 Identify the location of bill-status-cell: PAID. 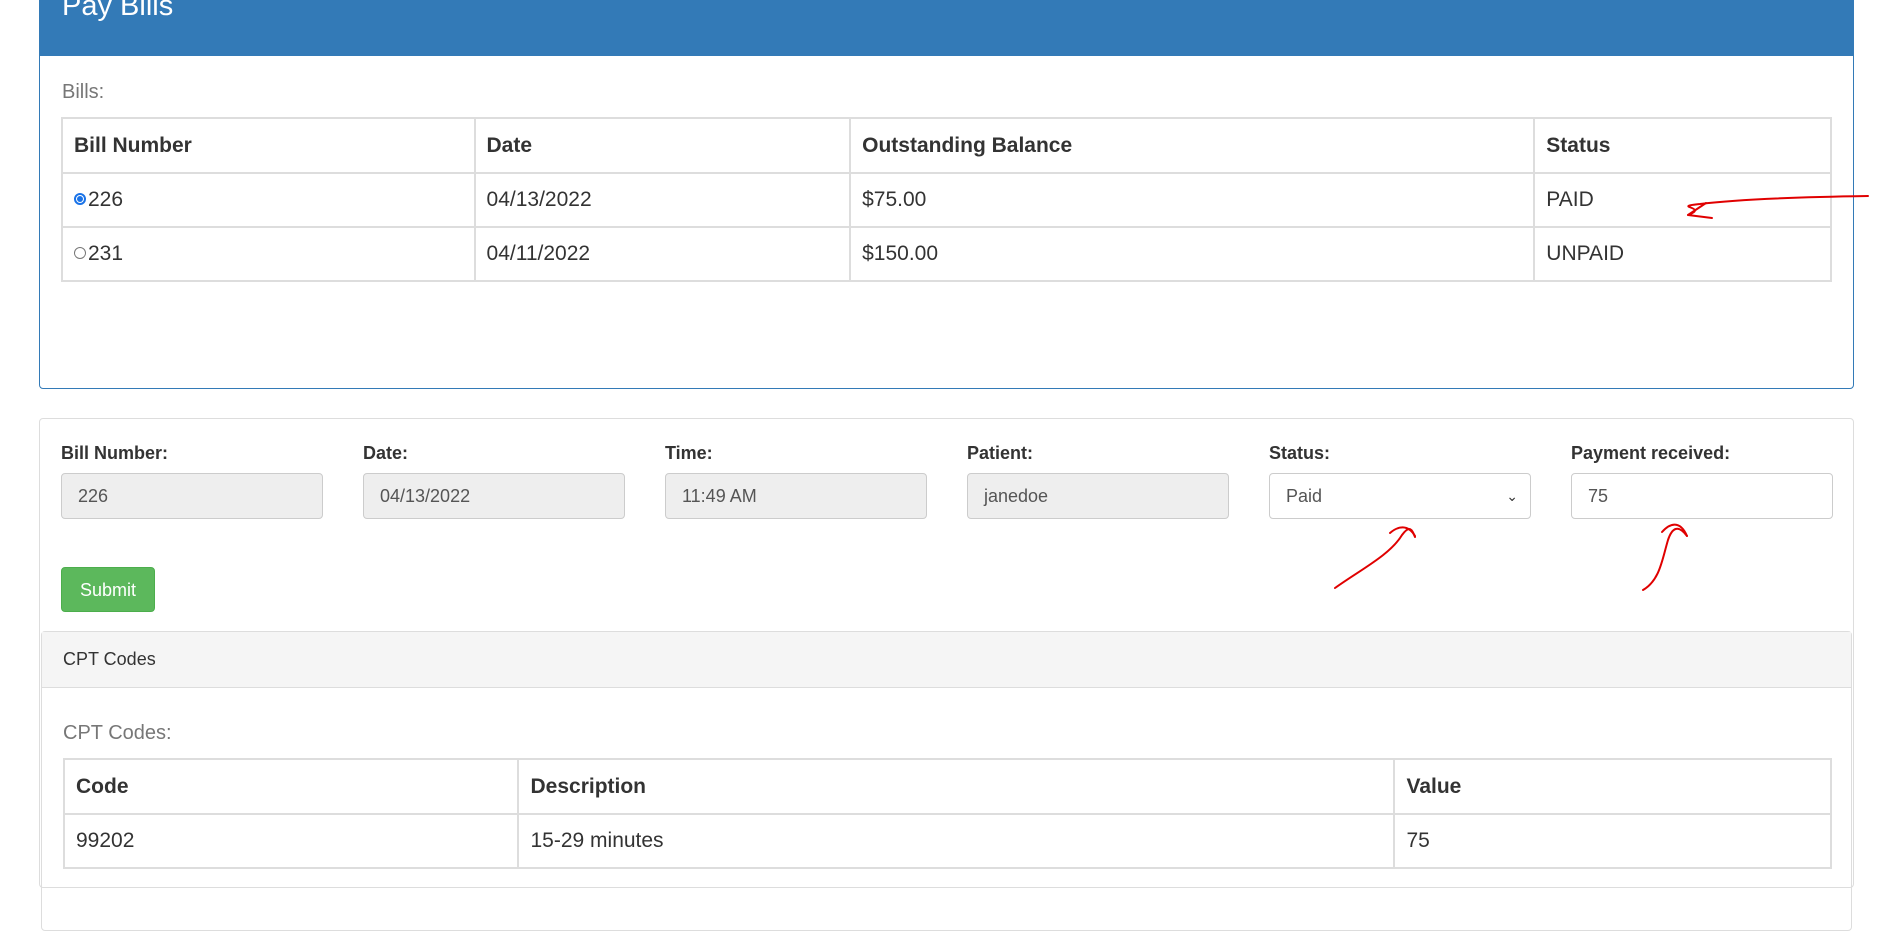
(1682, 200).